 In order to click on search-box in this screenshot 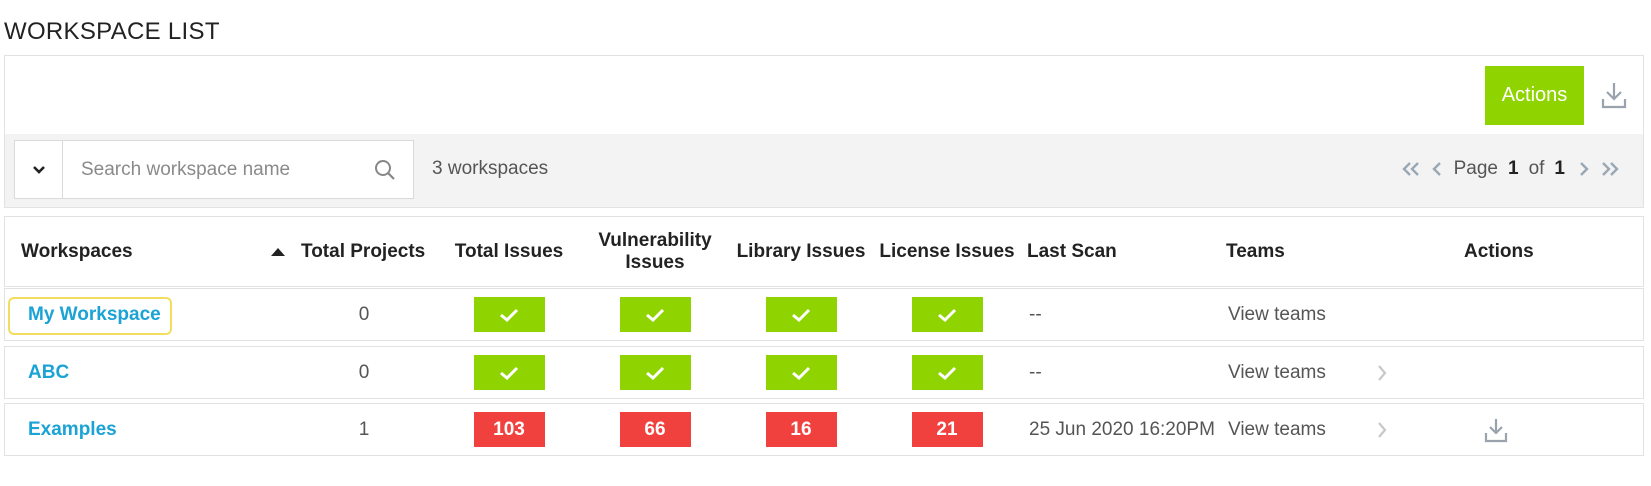, I will do `click(214, 169)`.